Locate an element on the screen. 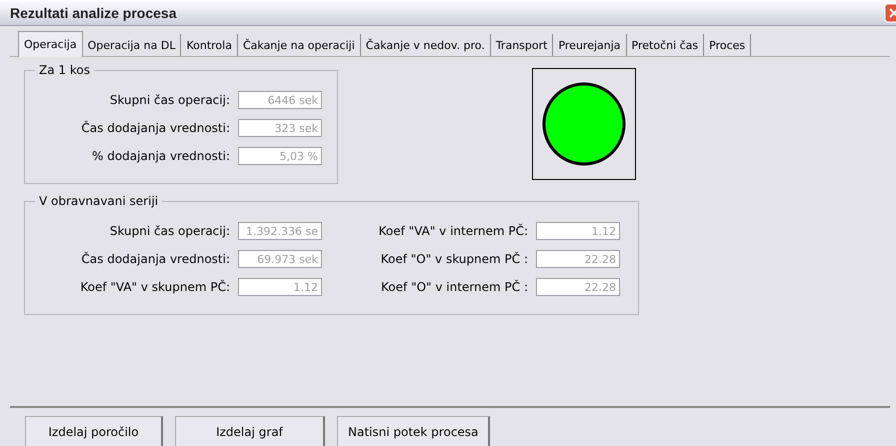  field-label: Koef "O" v internem PČ : is located at coordinates (454, 287).